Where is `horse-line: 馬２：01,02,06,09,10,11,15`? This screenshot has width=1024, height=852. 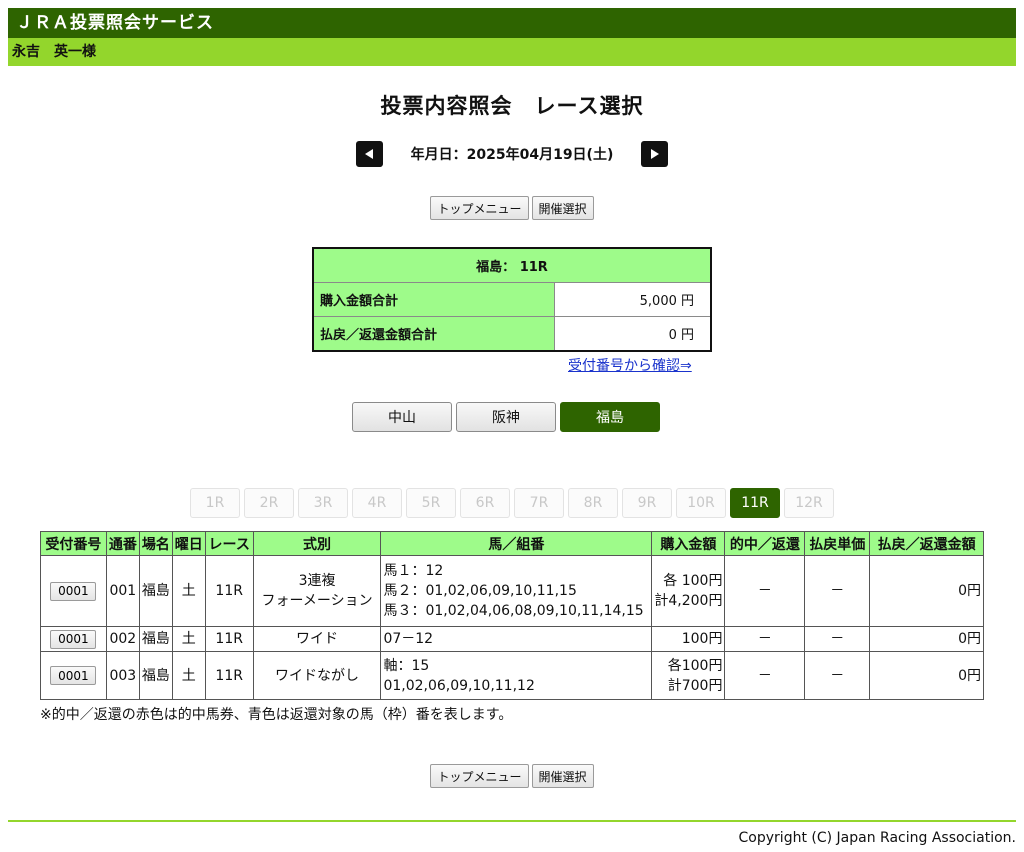
horse-line: 馬２：01,02,06,09,10,11,15 is located at coordinates (480, 591).